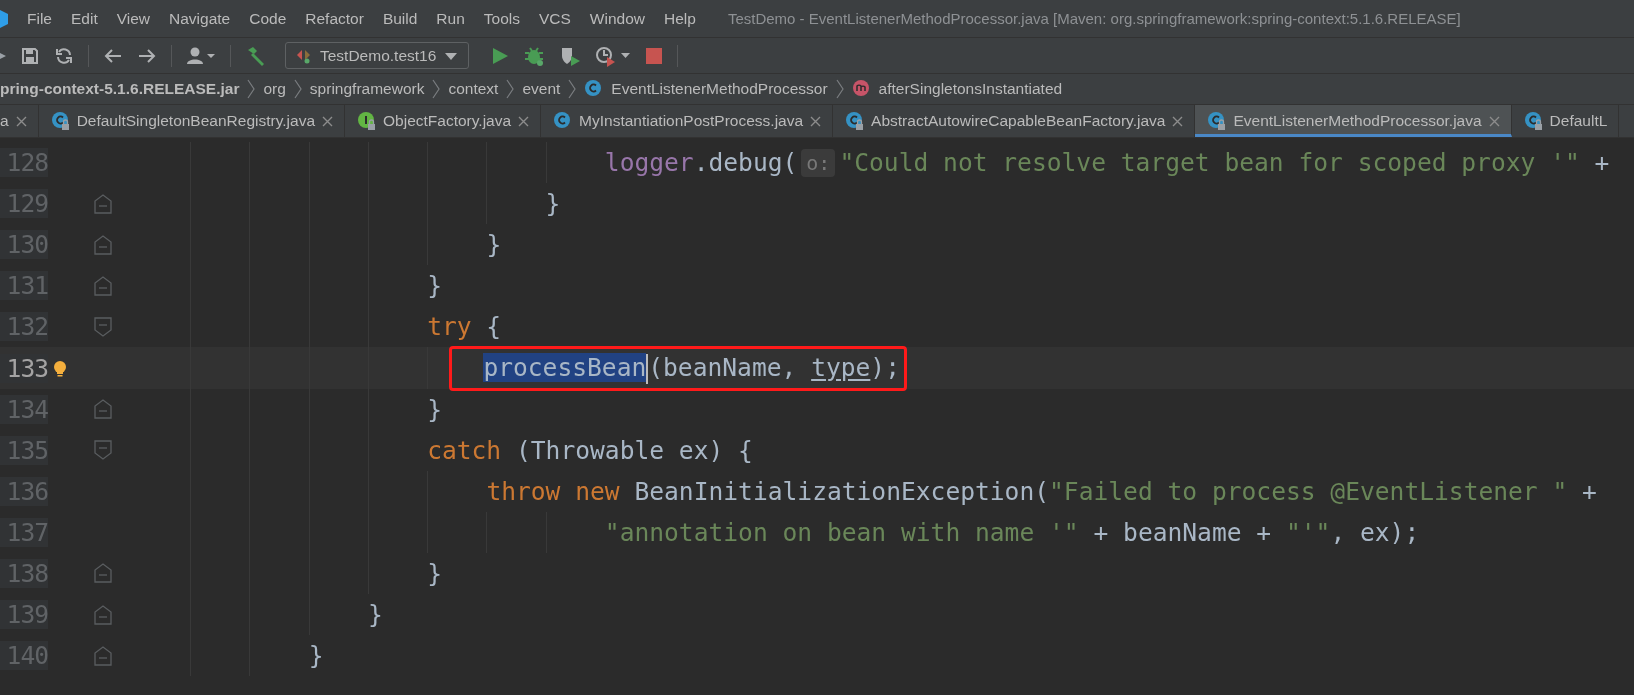 The width and height of the screenshot is (1634, 695). What do you see at coordinates (120, 89) in the screenshot?
I see `breadcrumb-item: pring-context-5.1.6.RELEASE.jar` at bounding box center [120, 89].